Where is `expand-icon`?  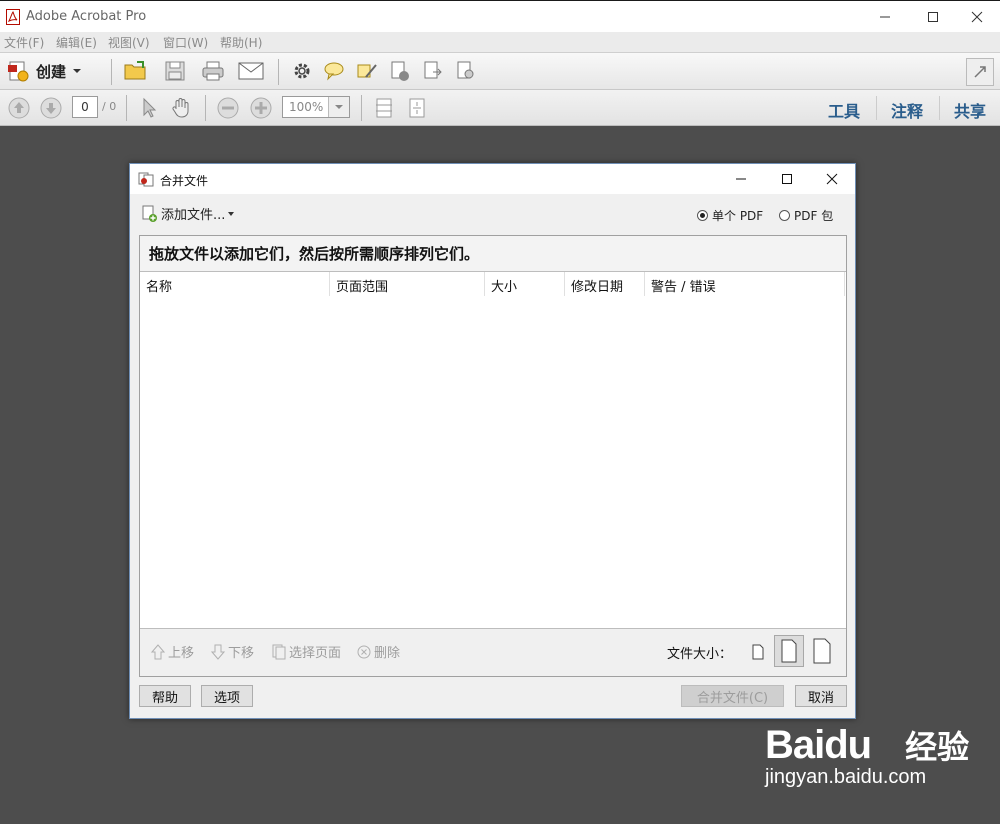
expand-icon is located at coordinates (980, 72).